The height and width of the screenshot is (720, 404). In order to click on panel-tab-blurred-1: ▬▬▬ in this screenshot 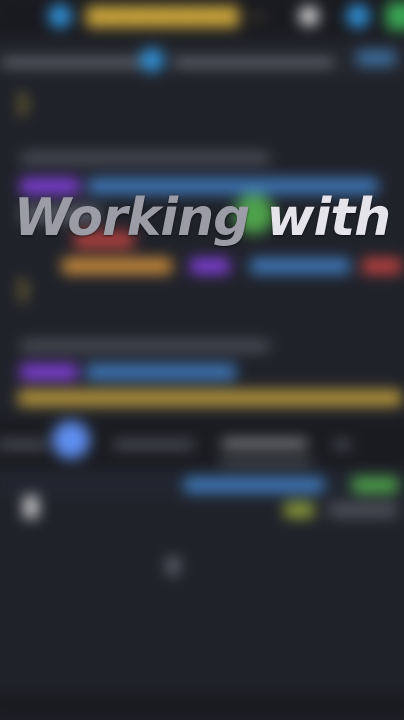, I will do `click(23, 442)`.